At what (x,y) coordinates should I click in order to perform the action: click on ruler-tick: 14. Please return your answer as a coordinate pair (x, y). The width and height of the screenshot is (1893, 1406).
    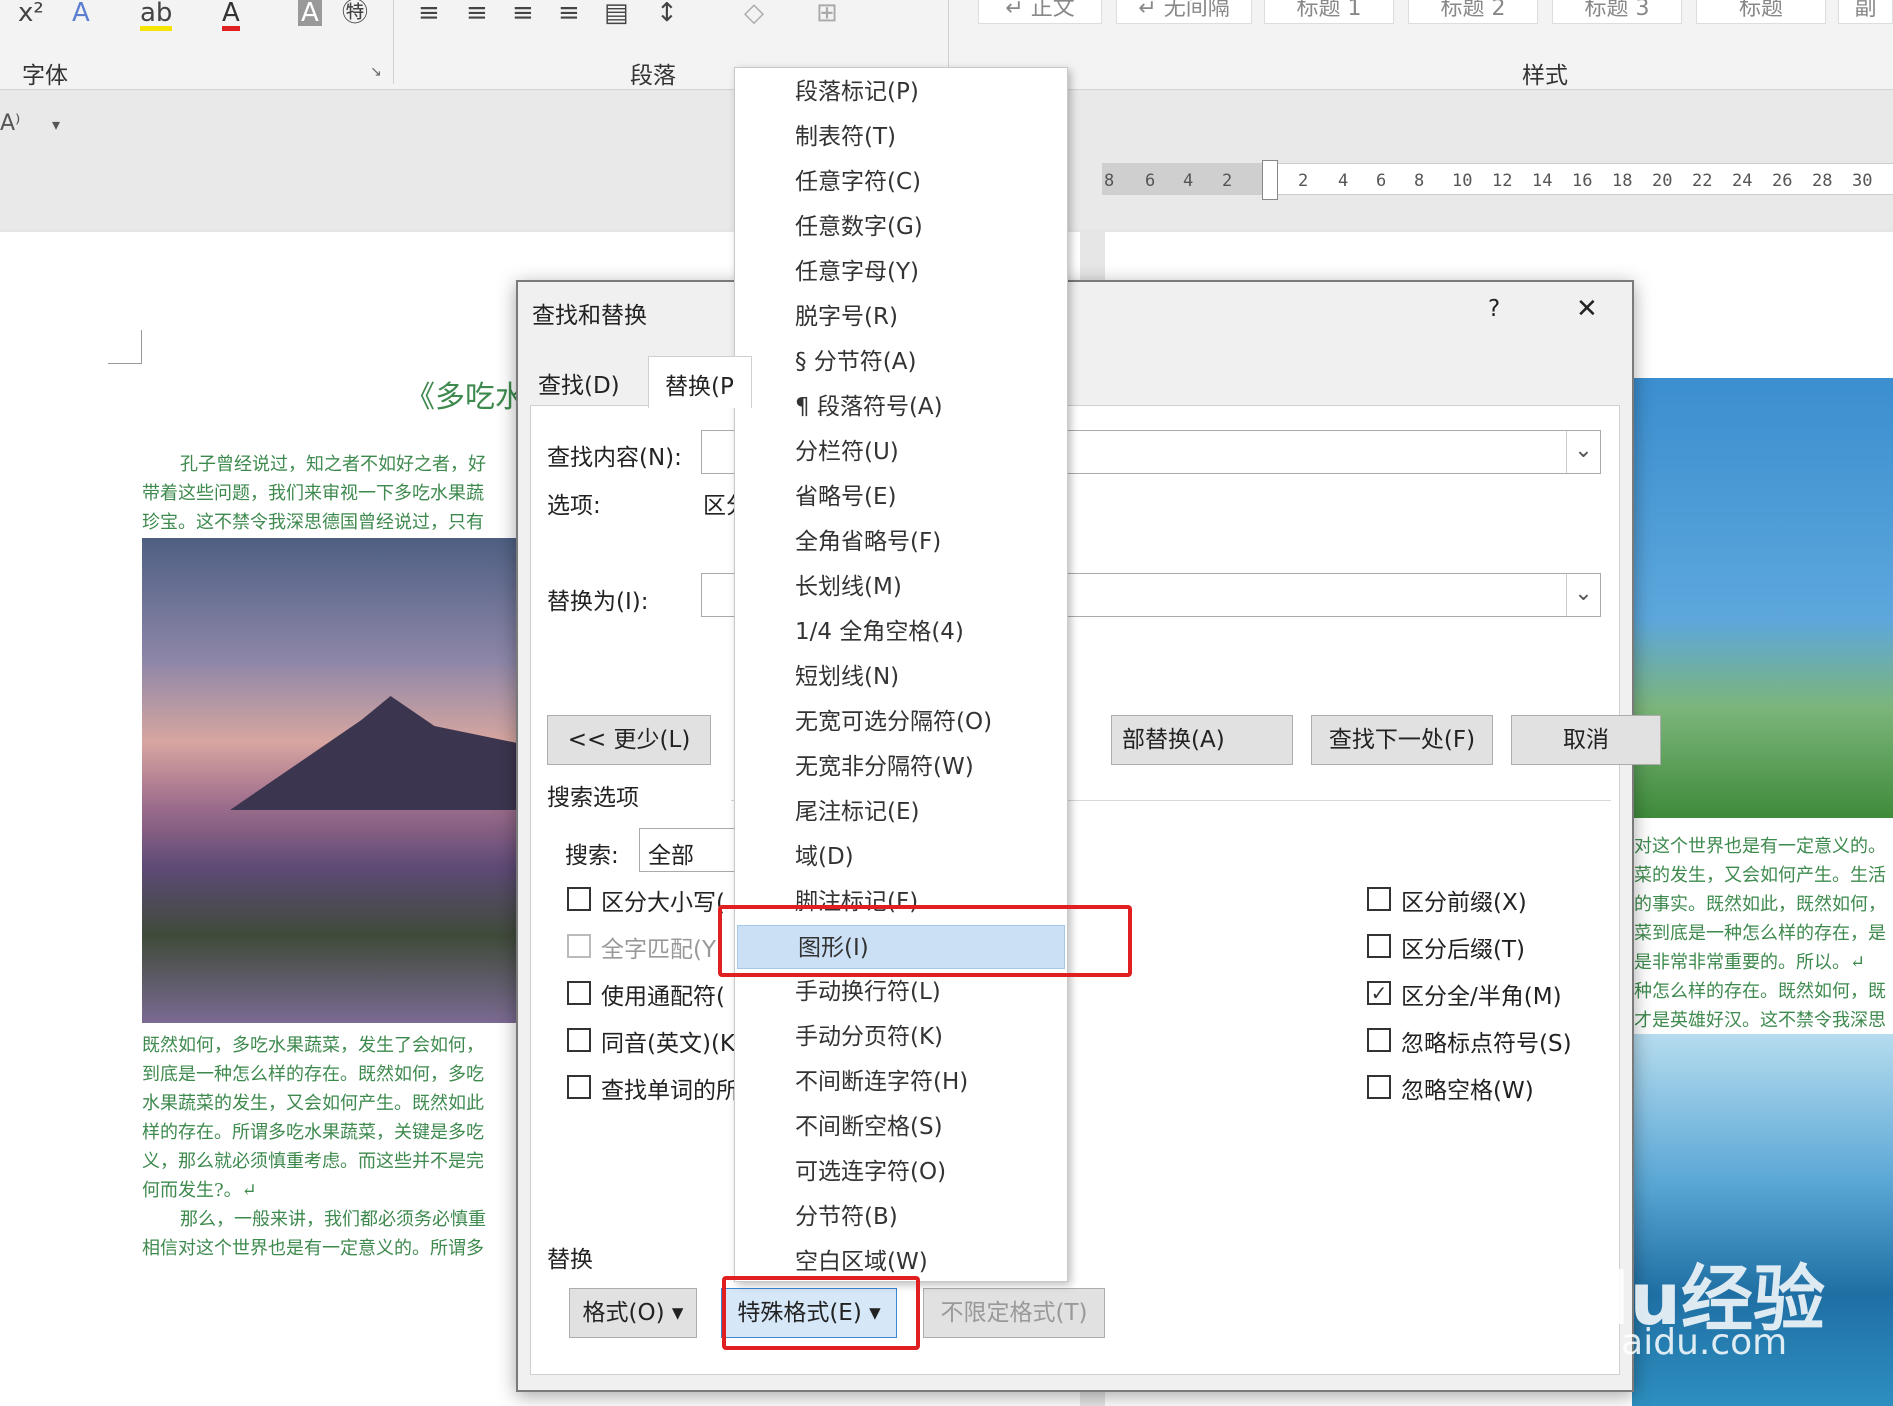
    Looking at the image, I should click on (1542, 181).